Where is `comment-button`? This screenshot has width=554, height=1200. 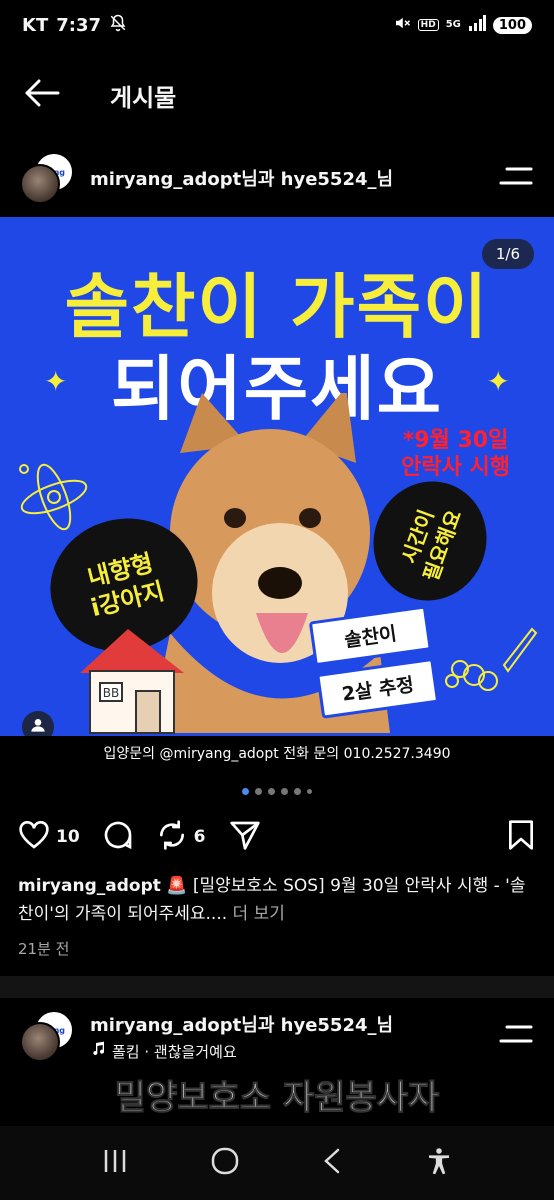 comment-button is located at coordinates (118, 837).